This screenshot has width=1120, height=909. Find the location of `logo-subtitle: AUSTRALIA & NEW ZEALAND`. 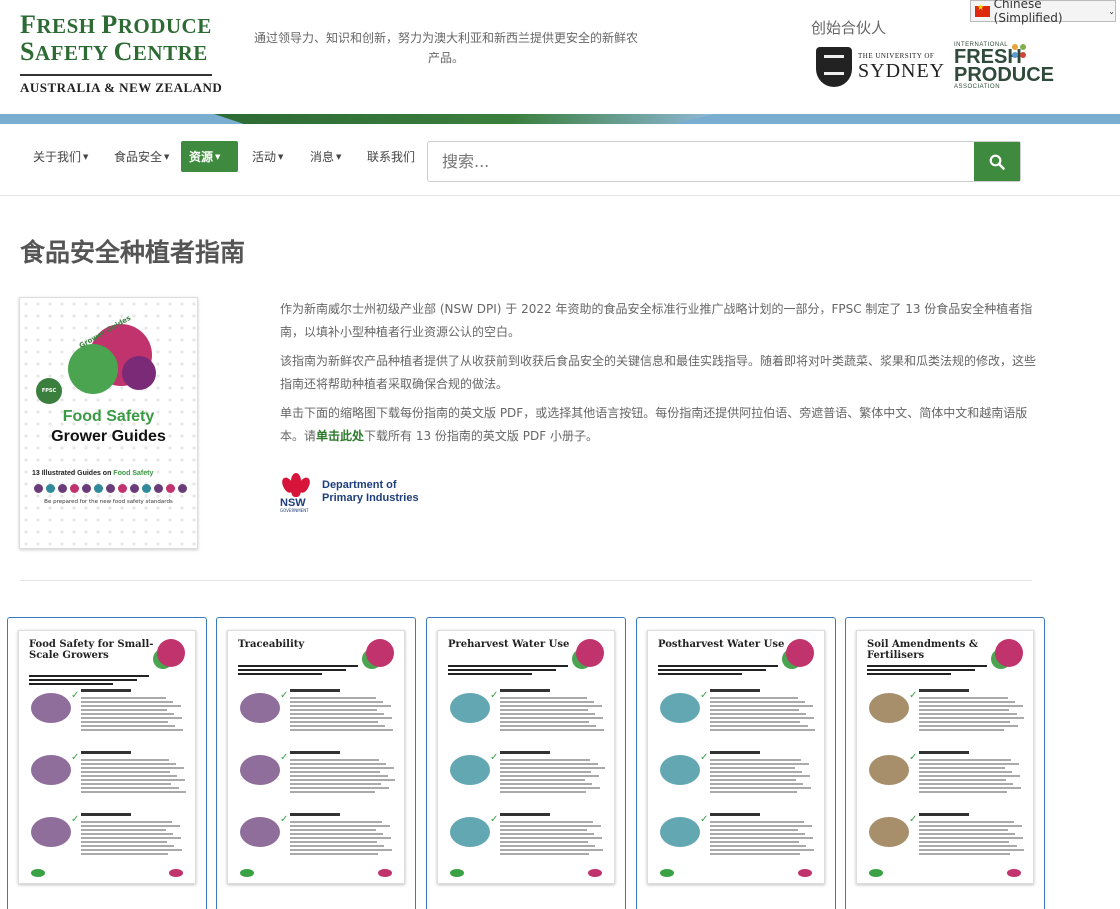

logo-subtitle: AUSTRALIA & NEW ZEALAND is located at coordinates (121, 87).